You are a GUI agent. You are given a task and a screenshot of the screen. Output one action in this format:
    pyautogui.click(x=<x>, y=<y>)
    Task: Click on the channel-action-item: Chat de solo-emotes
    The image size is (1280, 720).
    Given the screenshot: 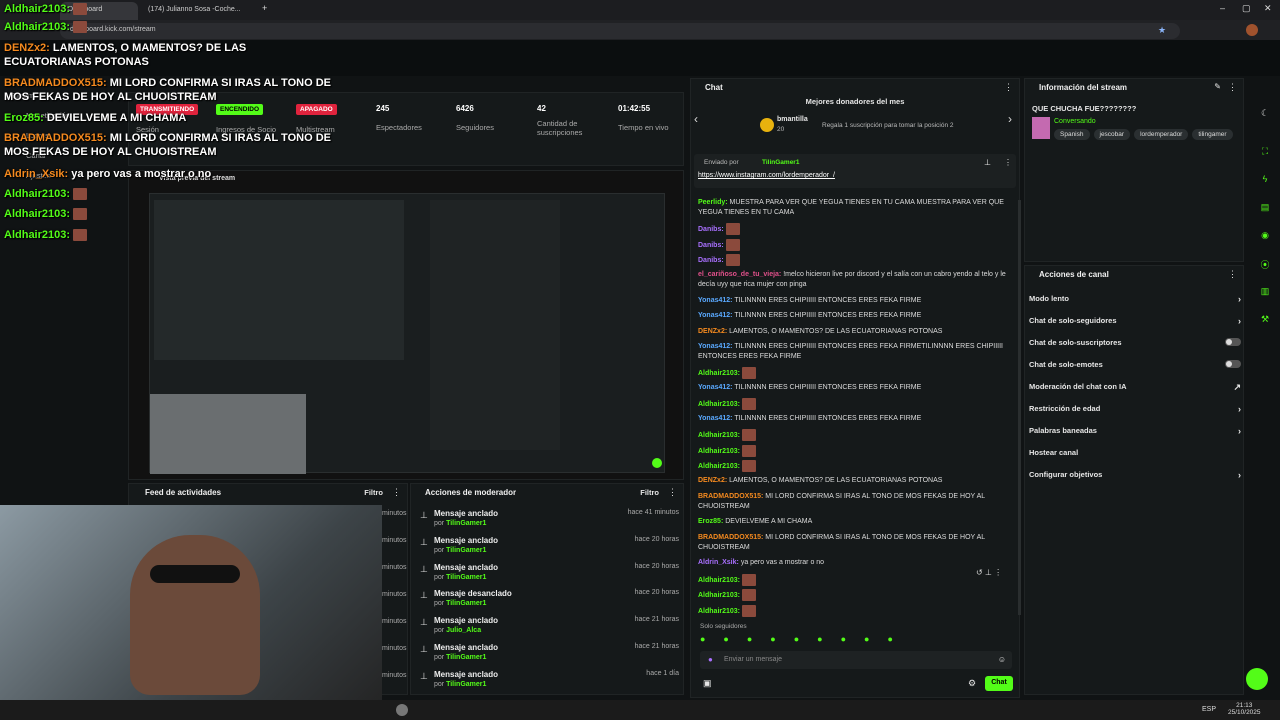 What is the action you would take?
    pyautogui.click(x=1135, y=367)
    